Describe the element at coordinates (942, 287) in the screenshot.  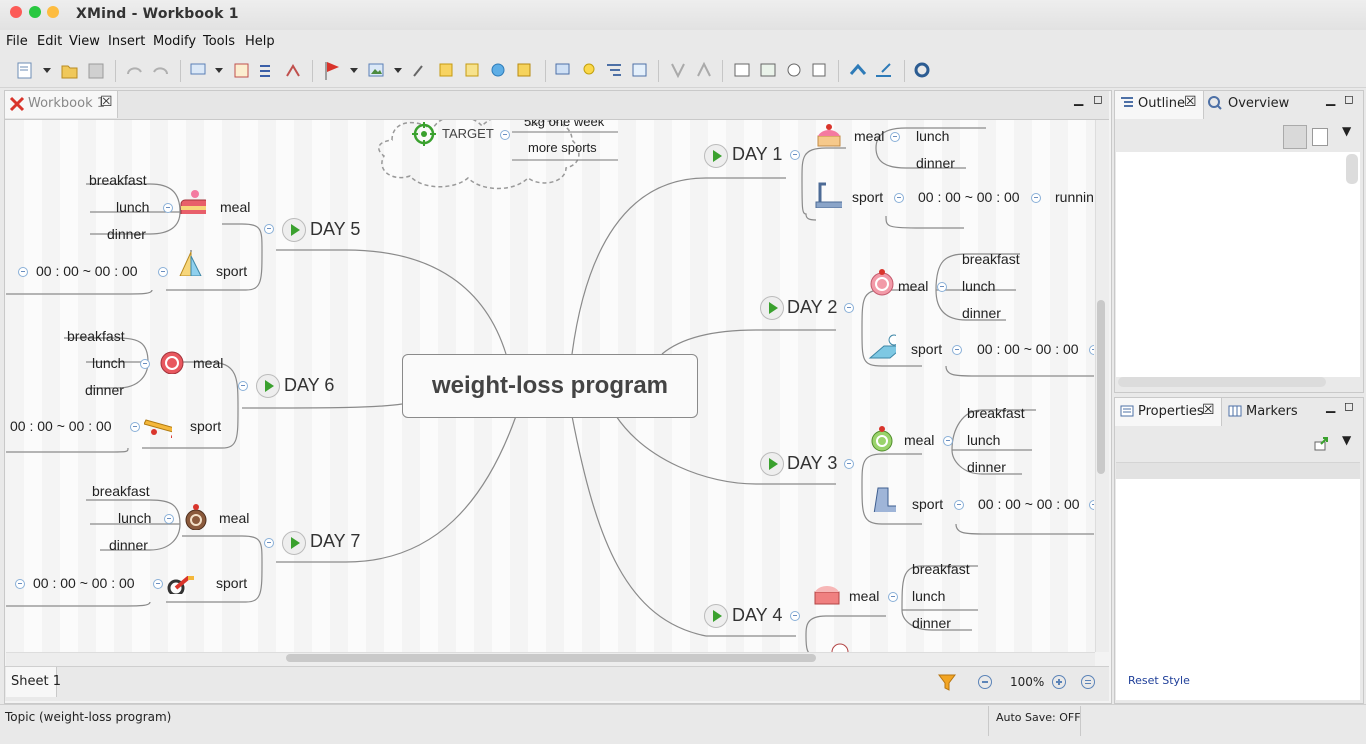
I see `day2-meal-toggle` at that location.